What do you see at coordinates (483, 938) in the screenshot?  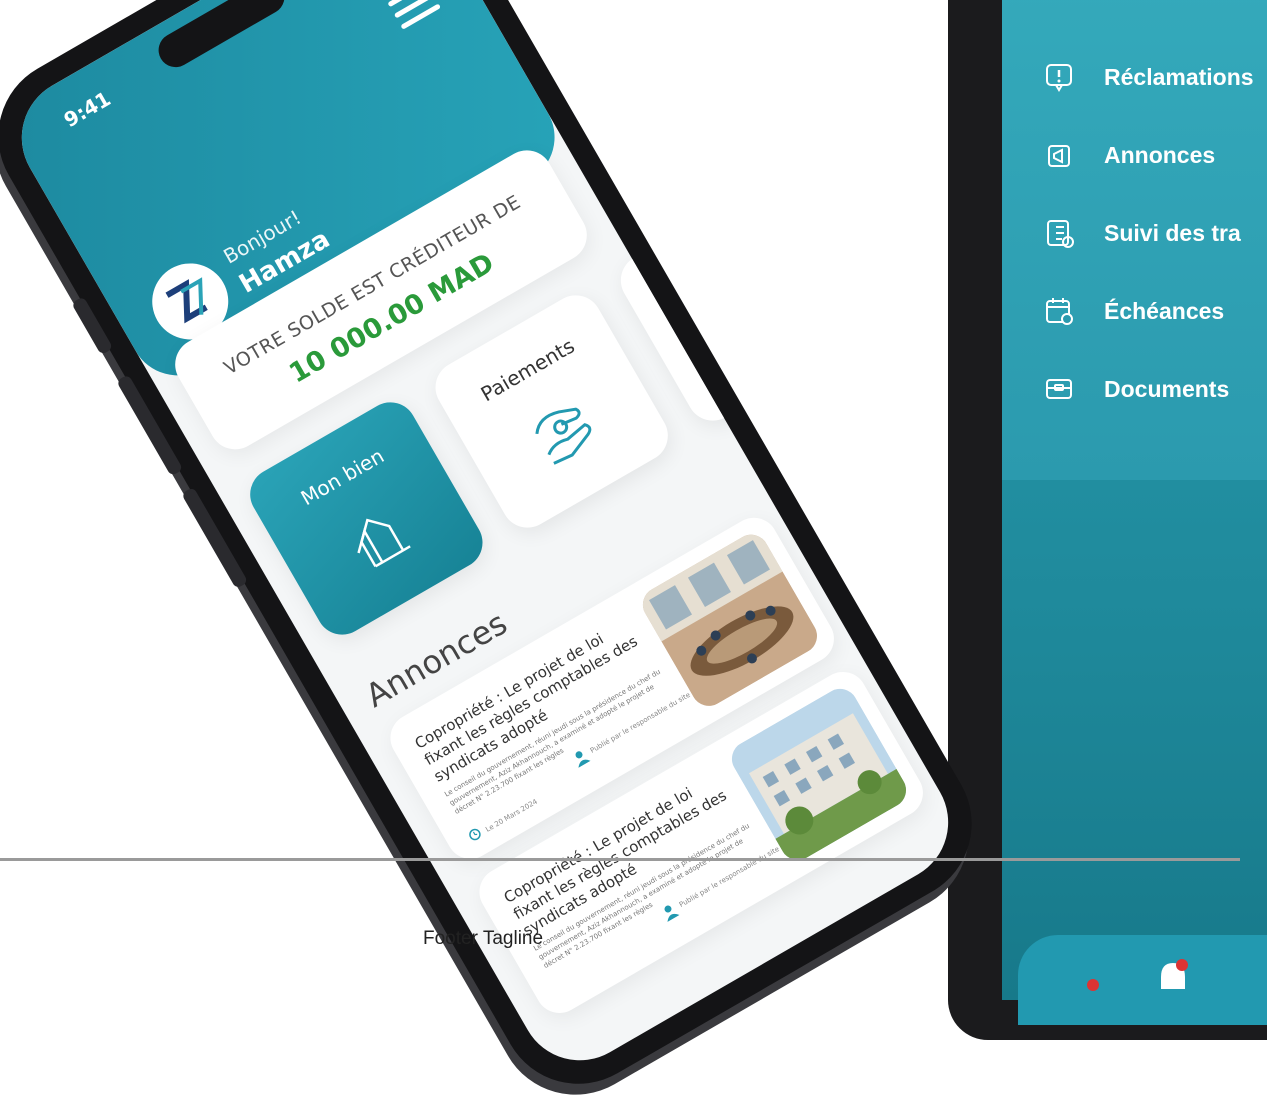 I see `footer-tagline: Footer Tagline` at bounding box center [483, 938].